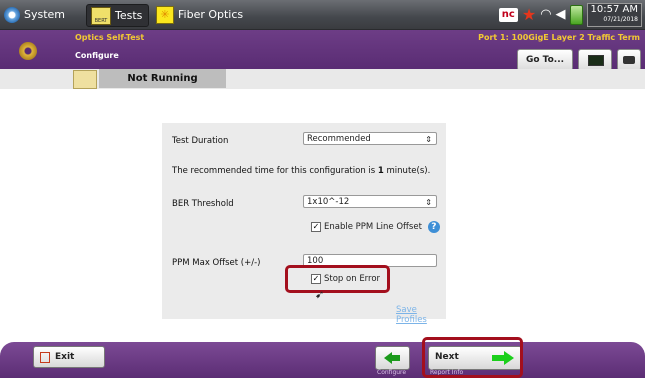  I want to click on save-profiles-link: Save Profiles, so click(421, 315).